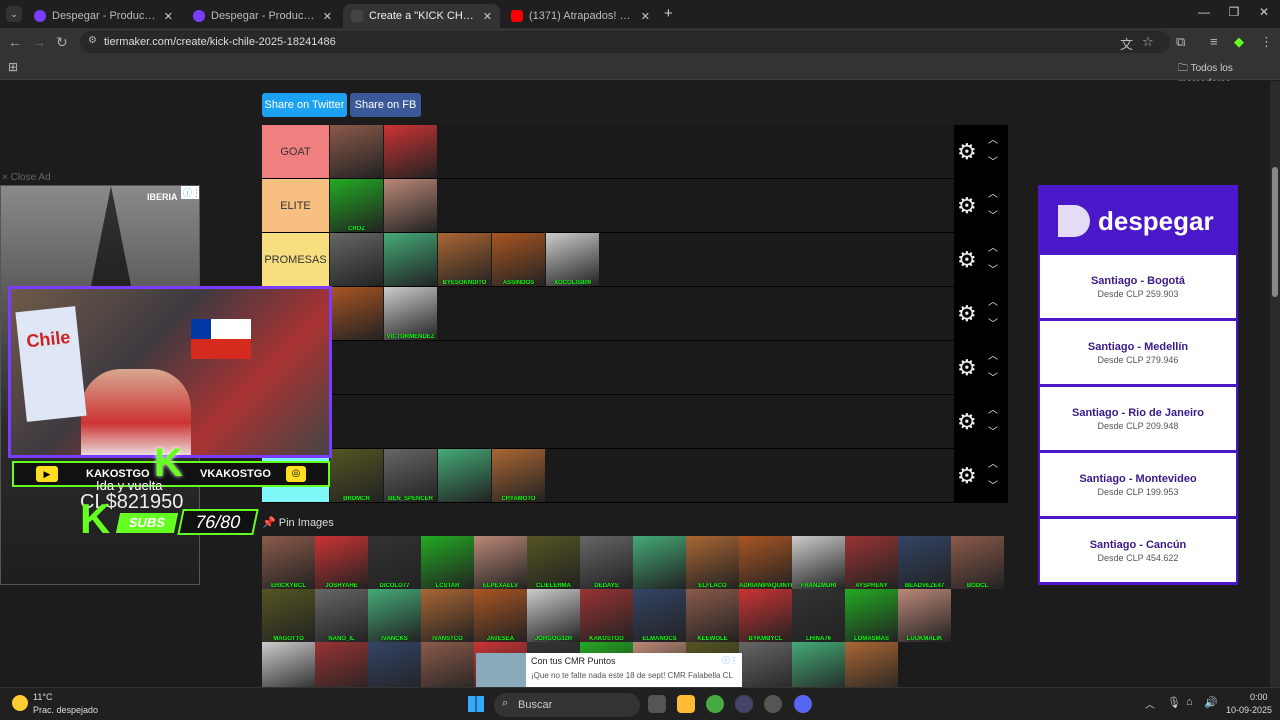 Image resolution: width=1280 pixels, height=720 pixels. Describe the element at coordinates (659, 615) in the screenshot. I see `pool-item-image: ELMANOCS` at that location.